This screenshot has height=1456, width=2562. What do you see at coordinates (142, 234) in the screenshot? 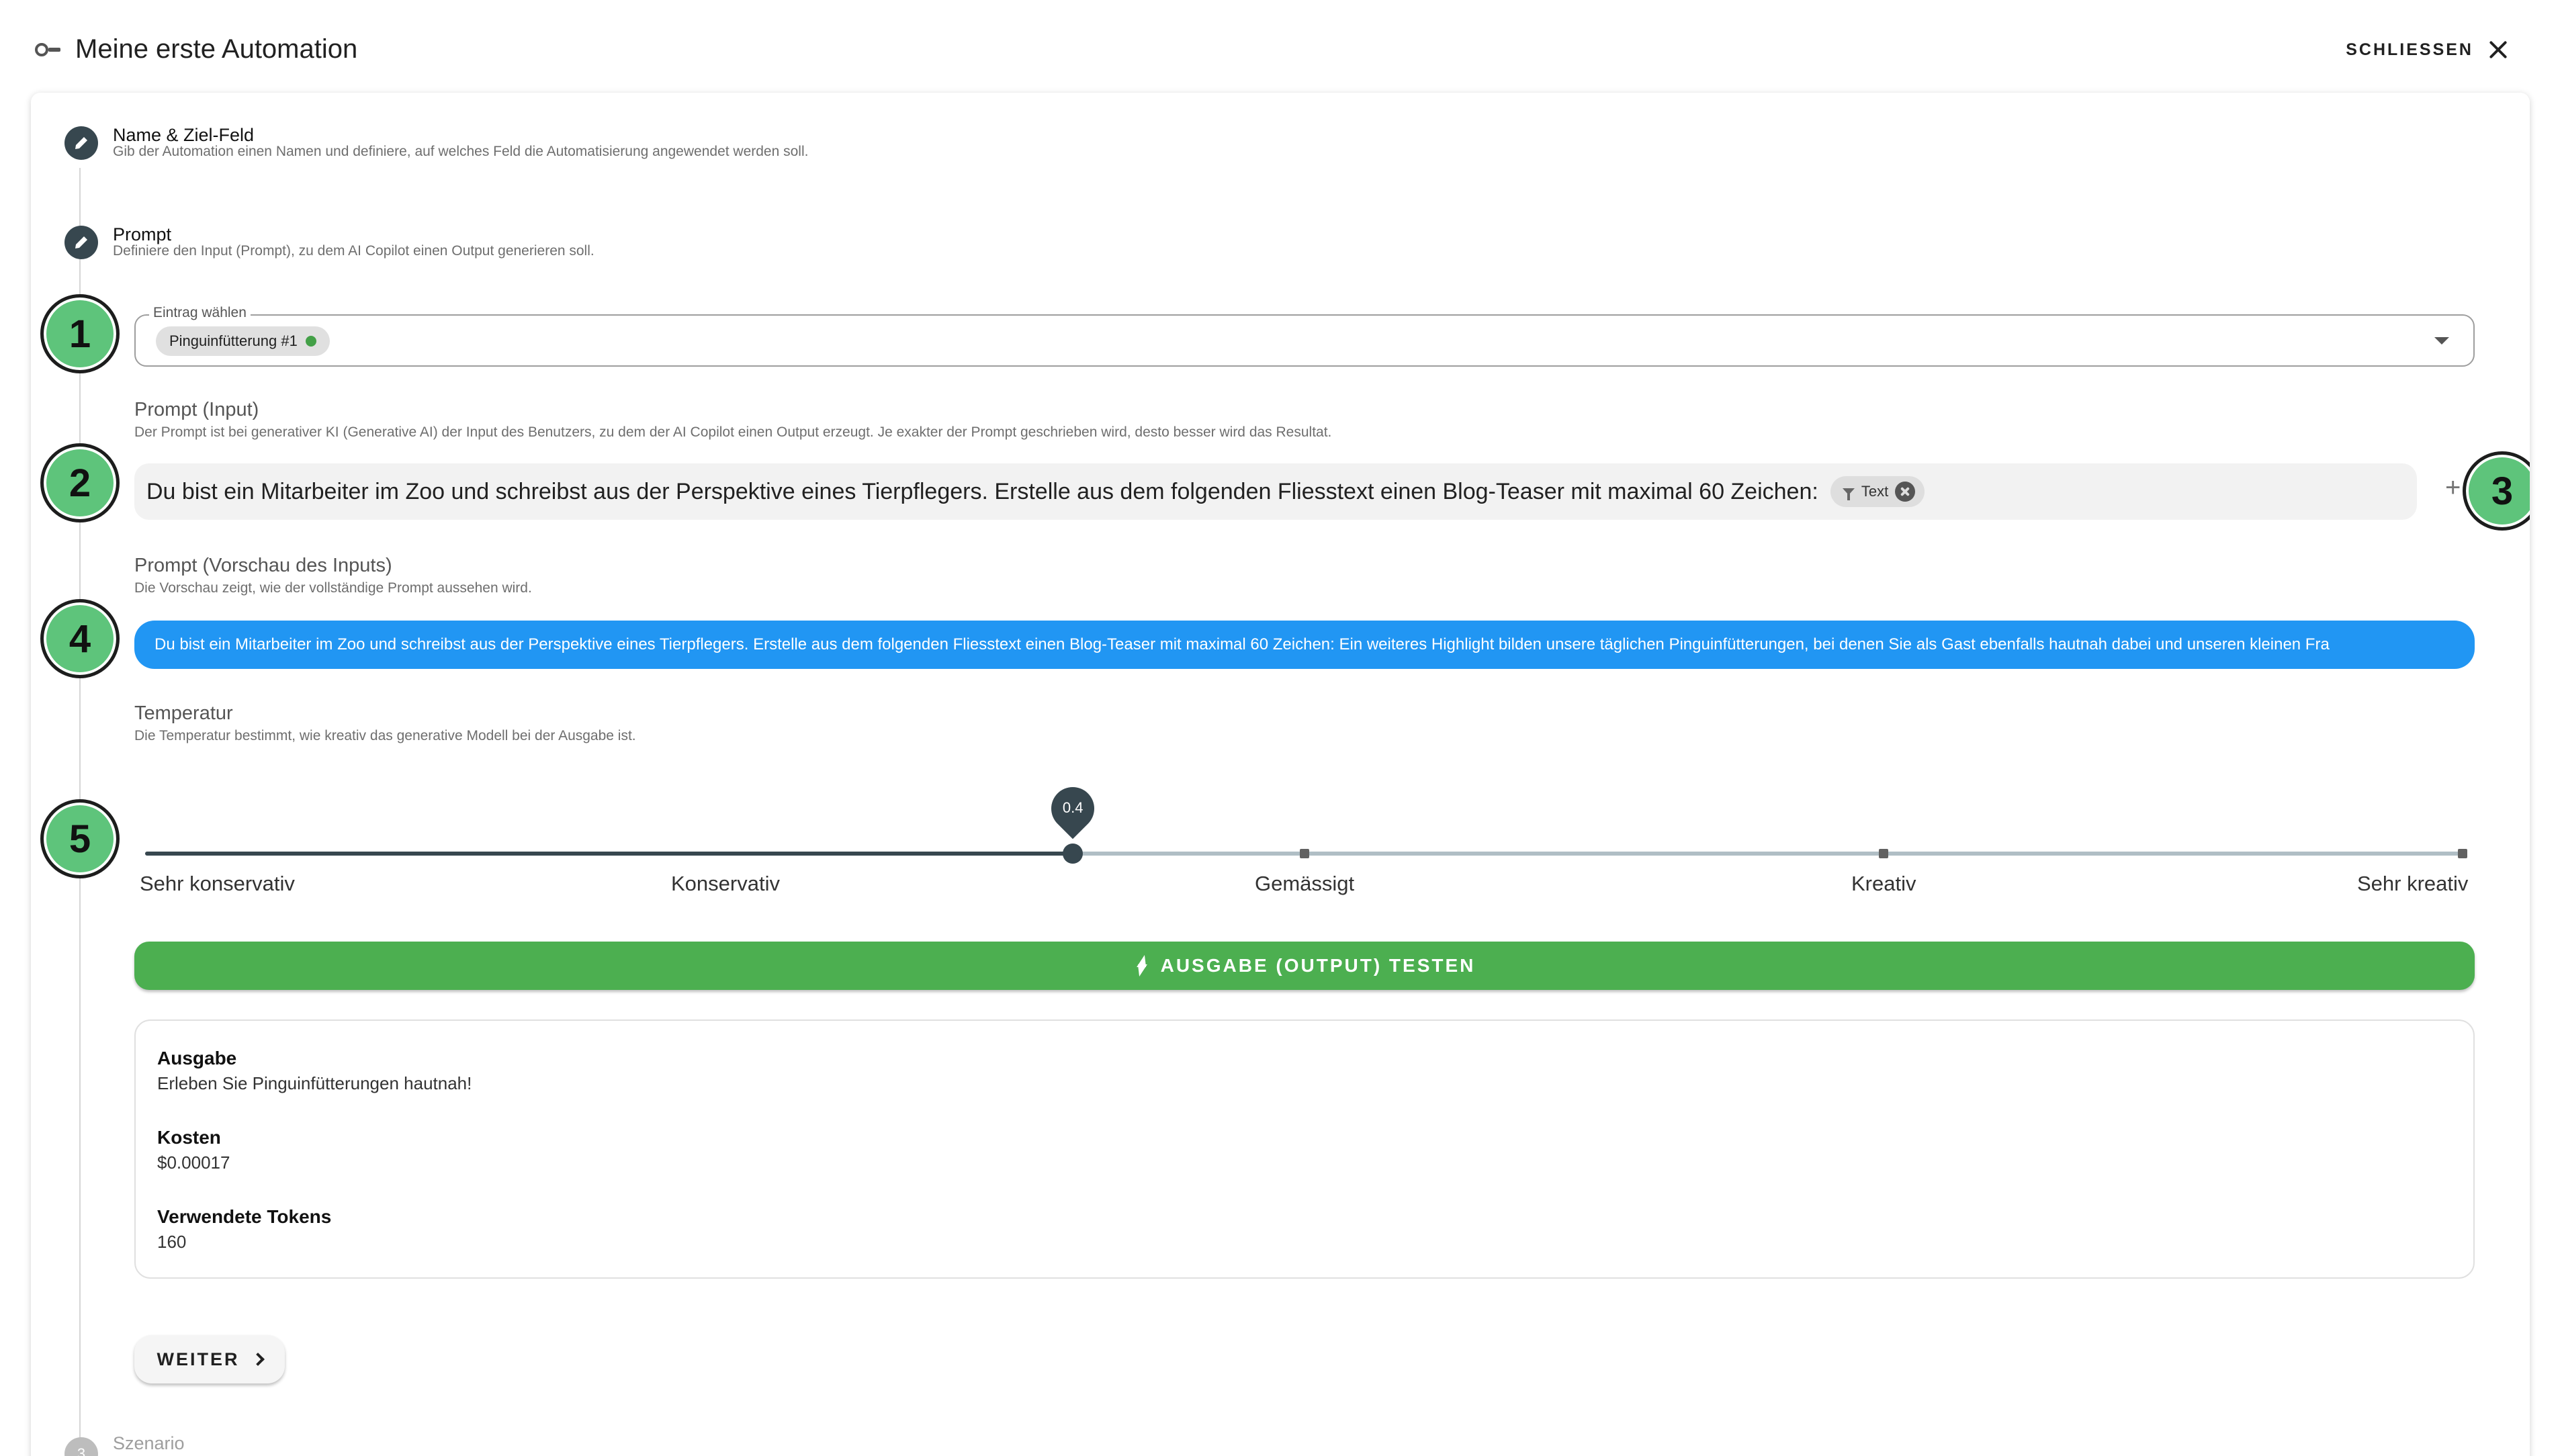
I see `step-2-title: Prompt` at bounding box center [142, 234].